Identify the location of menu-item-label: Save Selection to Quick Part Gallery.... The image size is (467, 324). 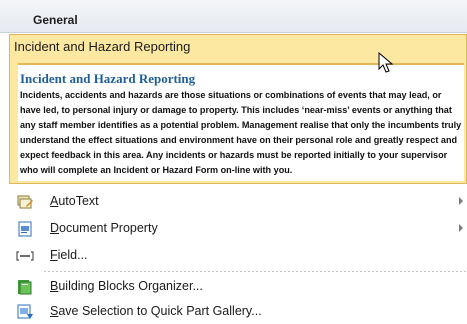
(156, 311).